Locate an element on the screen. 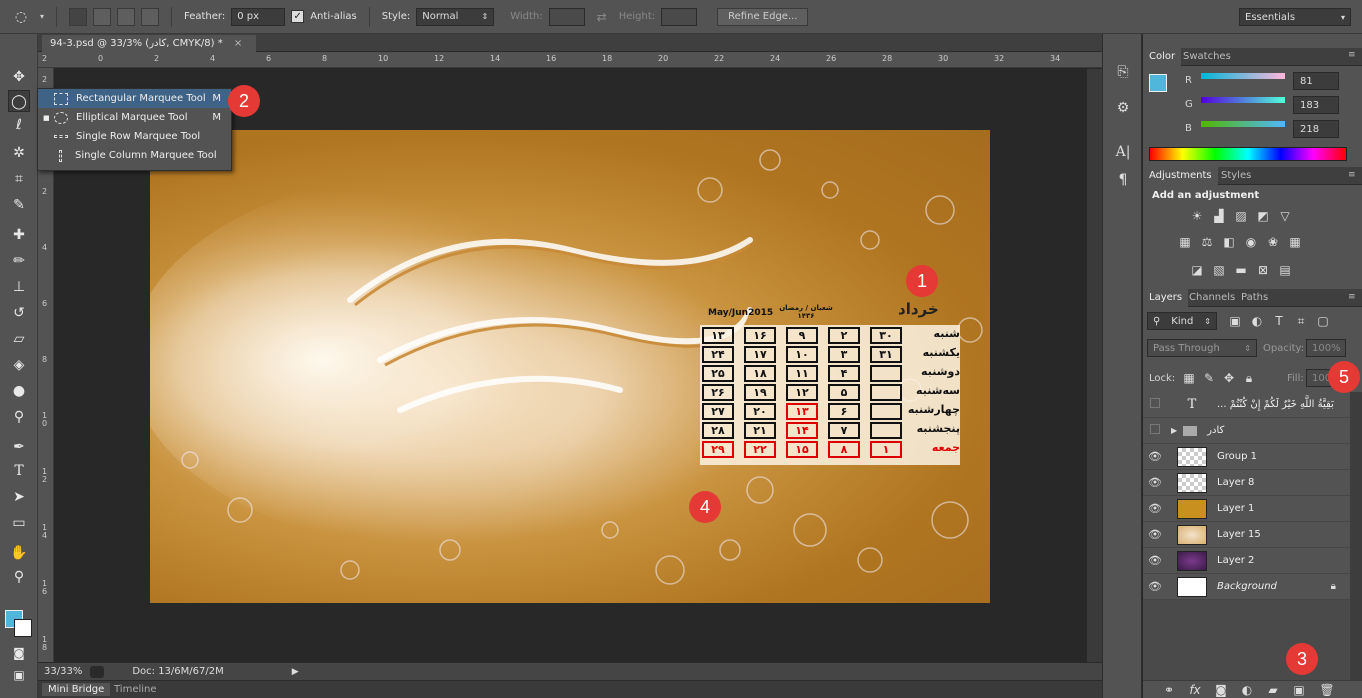 This screenshot has height=698, width=1362. subtract-selection-button is located at coordinates (126, 16).